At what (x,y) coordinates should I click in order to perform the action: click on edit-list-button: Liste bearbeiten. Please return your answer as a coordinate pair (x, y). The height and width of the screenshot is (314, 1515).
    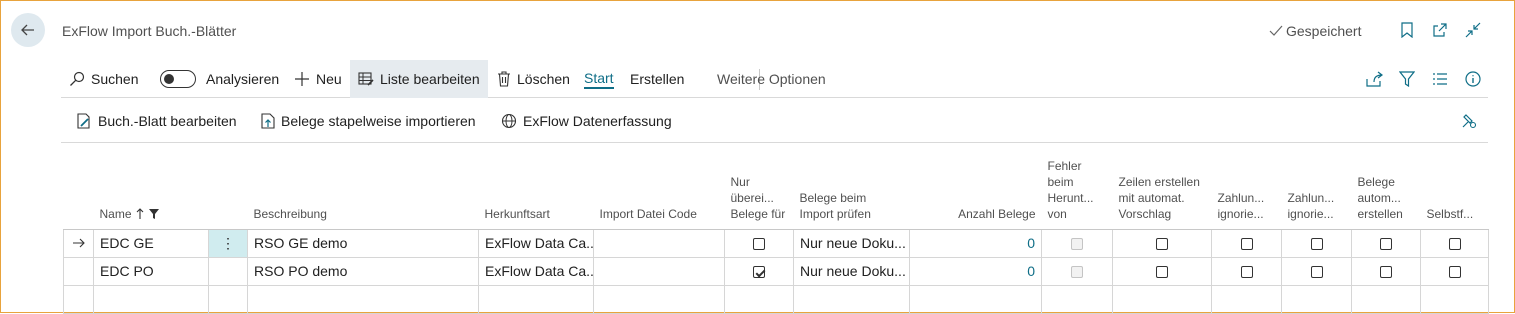
    Looking at the image, I should click on (419, 79).